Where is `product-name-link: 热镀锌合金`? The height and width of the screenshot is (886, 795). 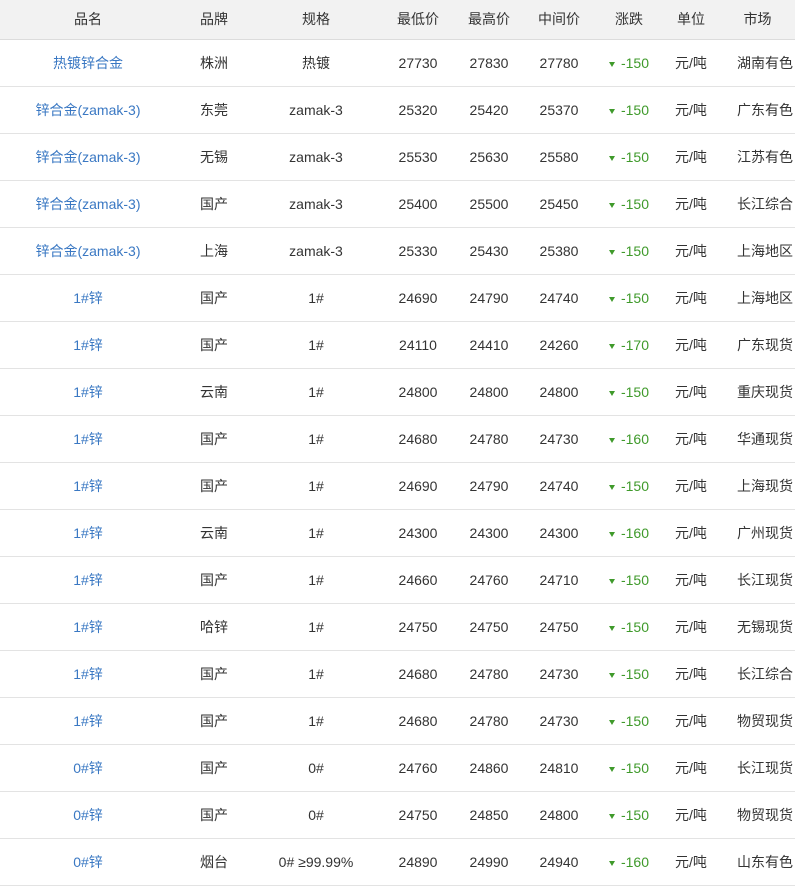
product-name-link: 热镀锌合金 is located at coordinates (88, 63).